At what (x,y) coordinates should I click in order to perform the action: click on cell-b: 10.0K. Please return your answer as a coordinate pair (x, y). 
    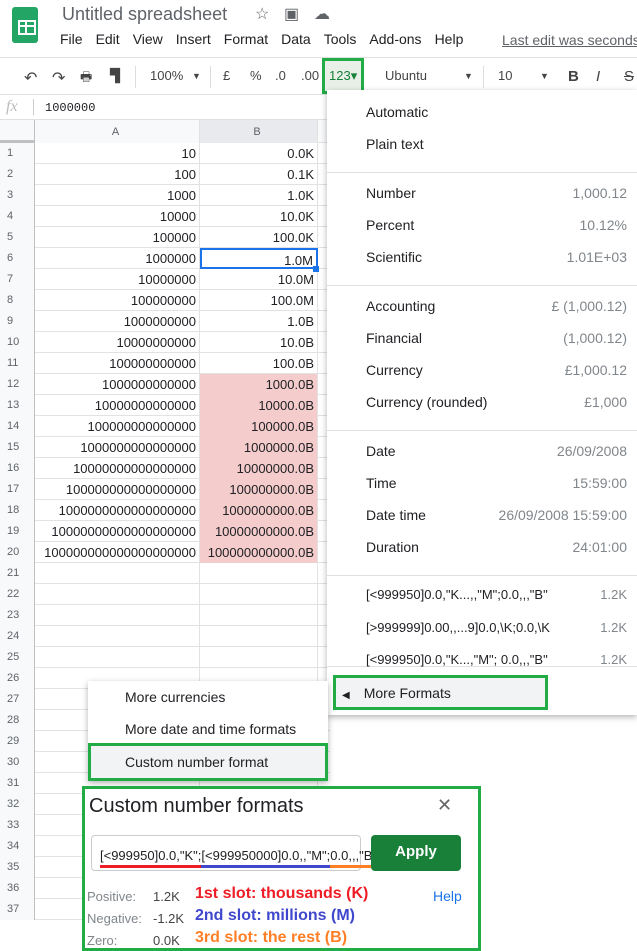
    Looking at the image, I should click on (259, 216).